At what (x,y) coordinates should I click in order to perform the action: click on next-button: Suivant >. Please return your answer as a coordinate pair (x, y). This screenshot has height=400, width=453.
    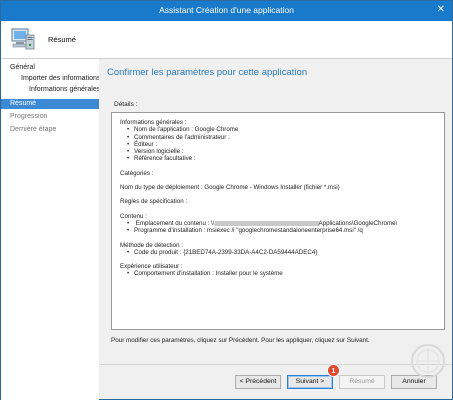
    Looking at the image, I should click on (310, 382).